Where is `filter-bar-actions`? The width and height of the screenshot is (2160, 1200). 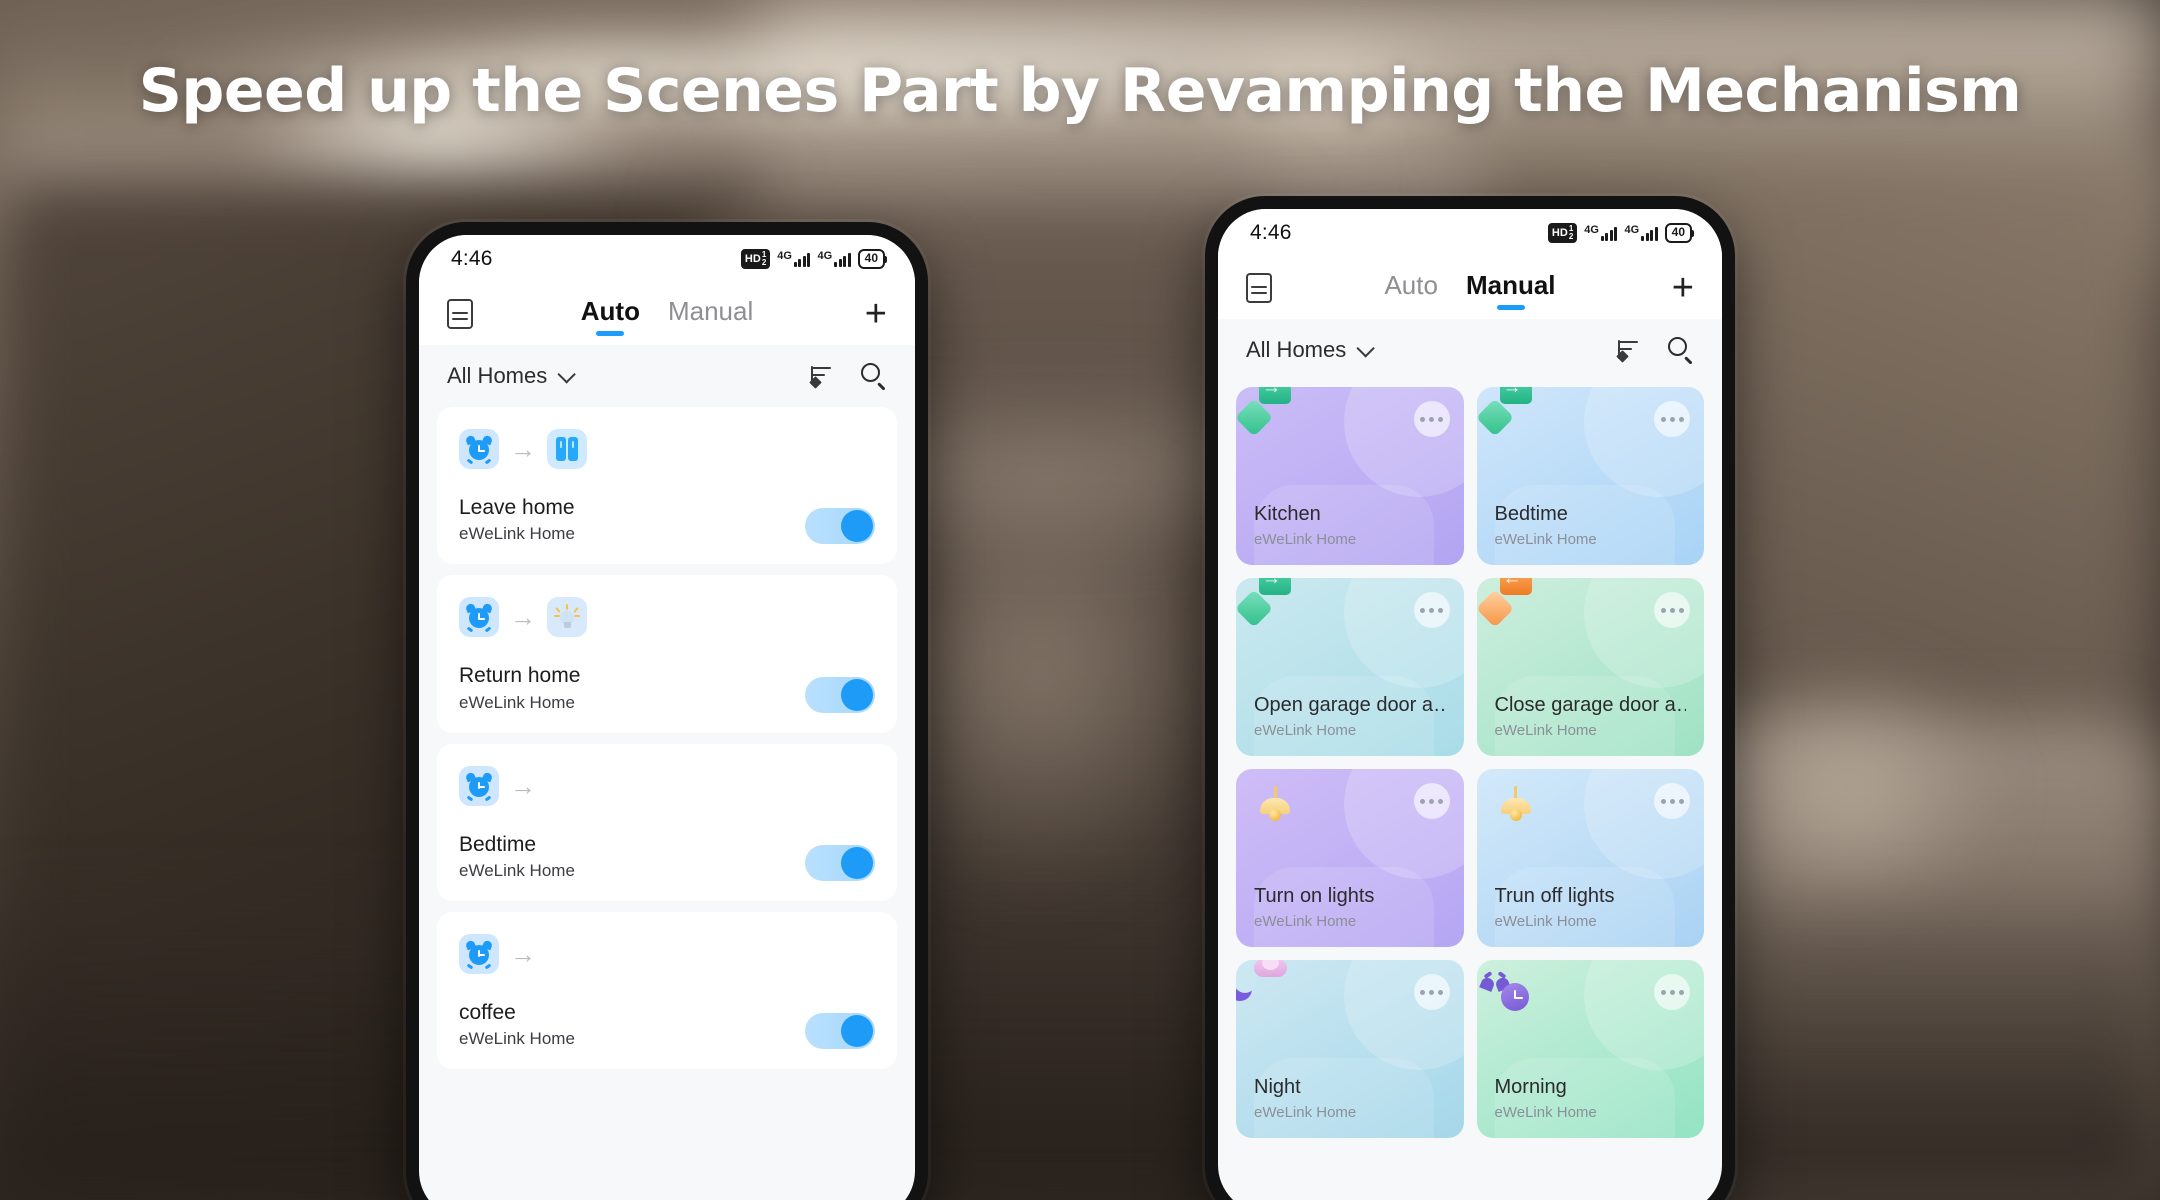
filter-bar-actions is located at coordinates (848, 377).